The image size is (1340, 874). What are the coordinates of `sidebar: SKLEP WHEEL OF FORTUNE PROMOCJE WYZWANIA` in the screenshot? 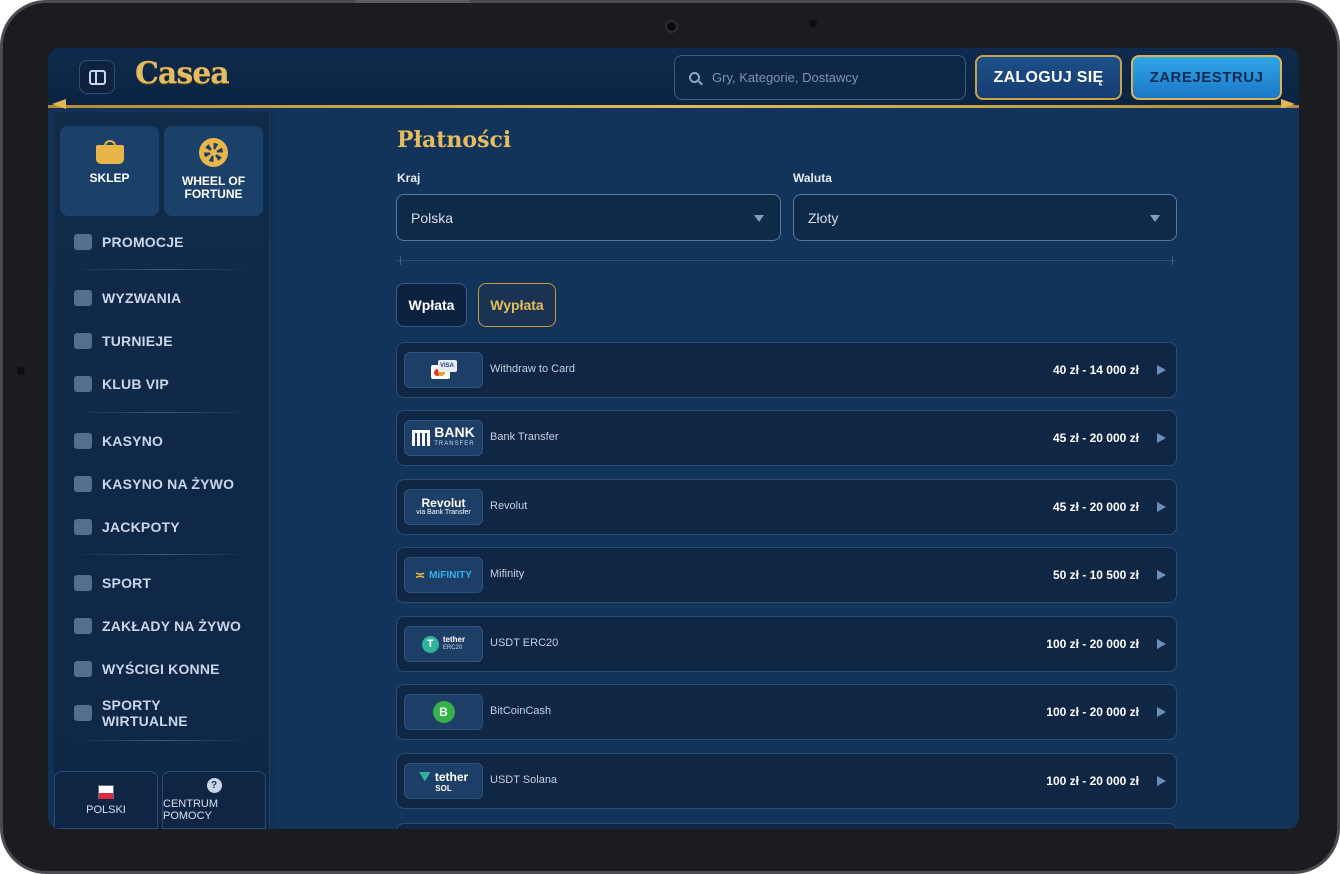 It's located at (162, 470).